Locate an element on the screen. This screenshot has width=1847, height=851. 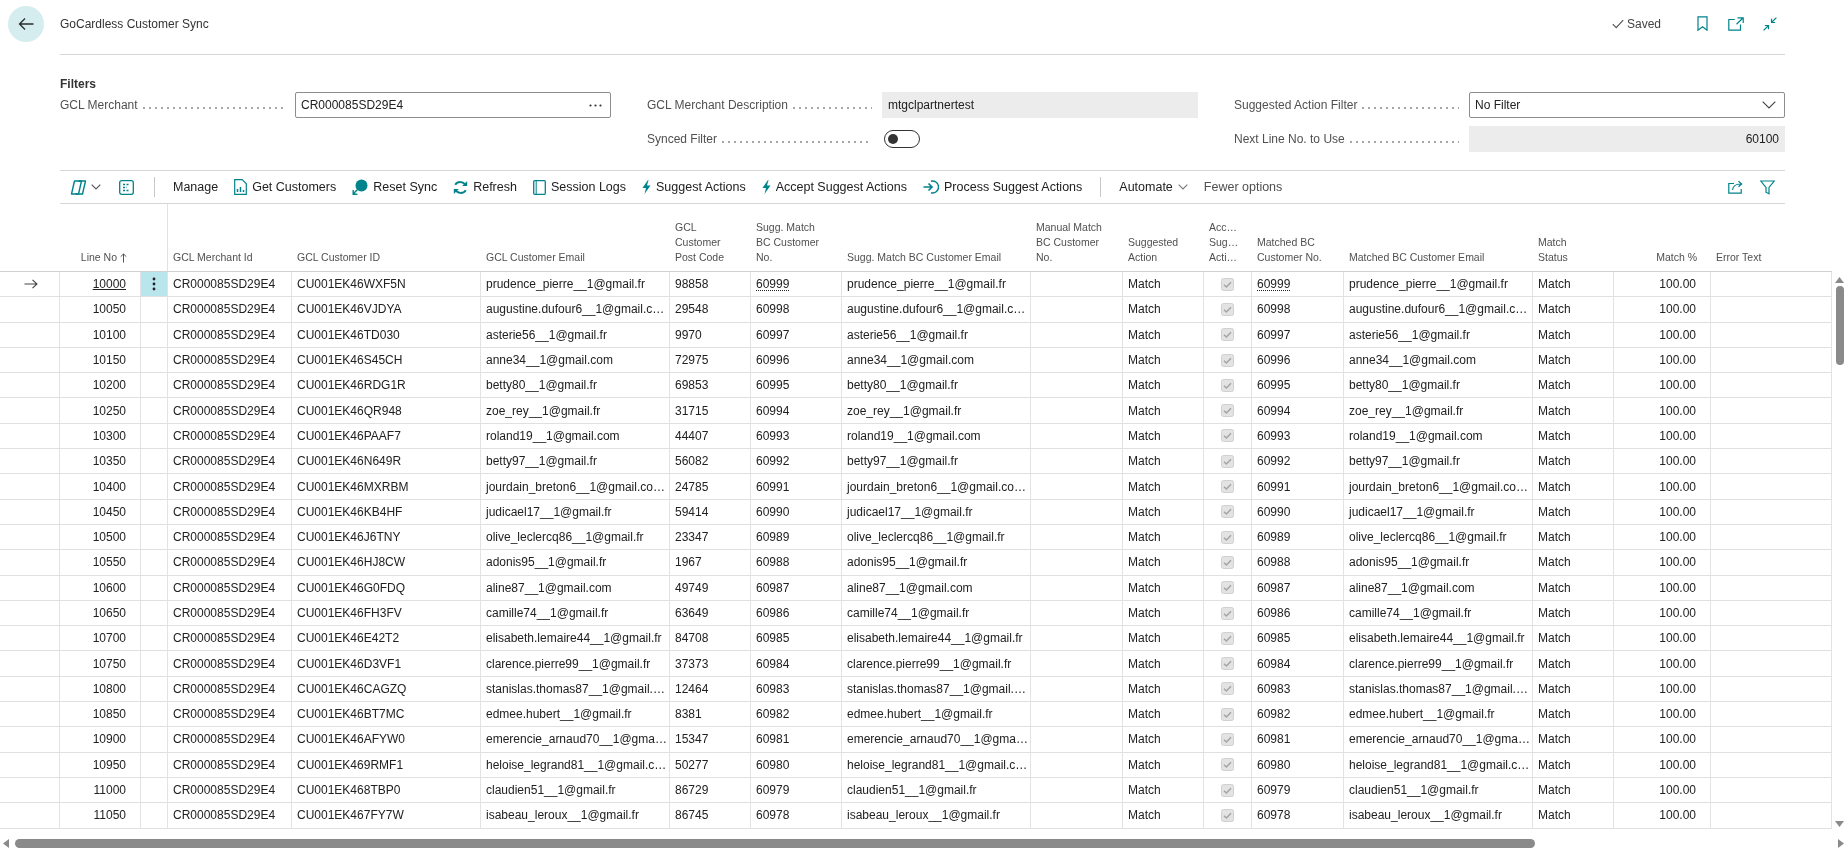
table-row: 10450 CR000085SD29E4 CU001EK46KB4HF judicael17__1@gmail.fr 59414 60990 judicael17__1@gmail.fr Match 60990 judicael17__1@gmail.fr Match 100.00 is located at coordinates (916, 512).